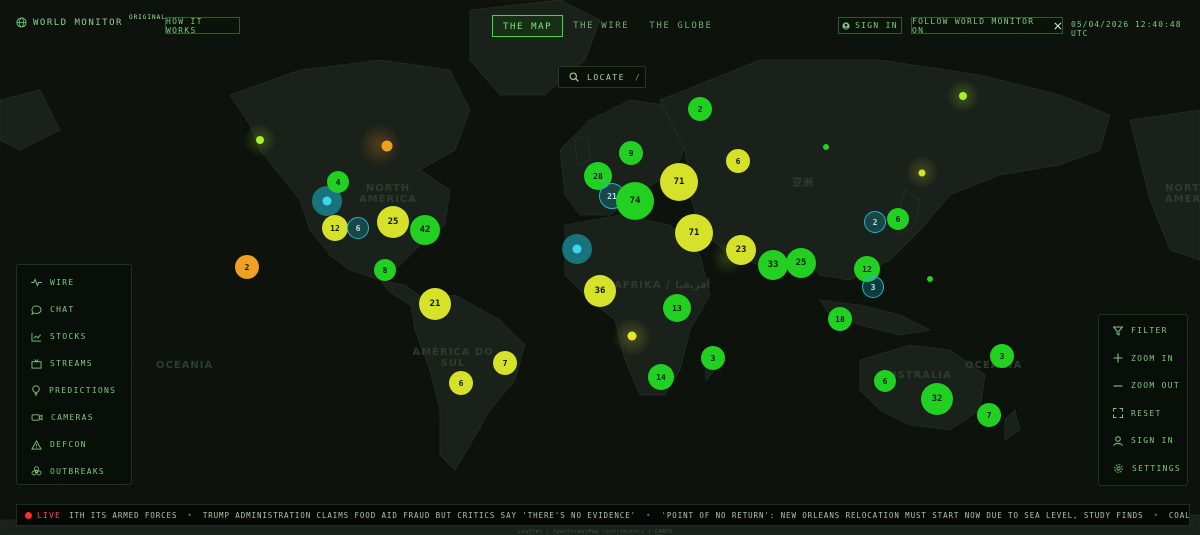 The width and height of the screenshot is (1200, 535). Describe the element at coordinates (1118, 331) in the screenshot. I see `filter-icon` at that location.